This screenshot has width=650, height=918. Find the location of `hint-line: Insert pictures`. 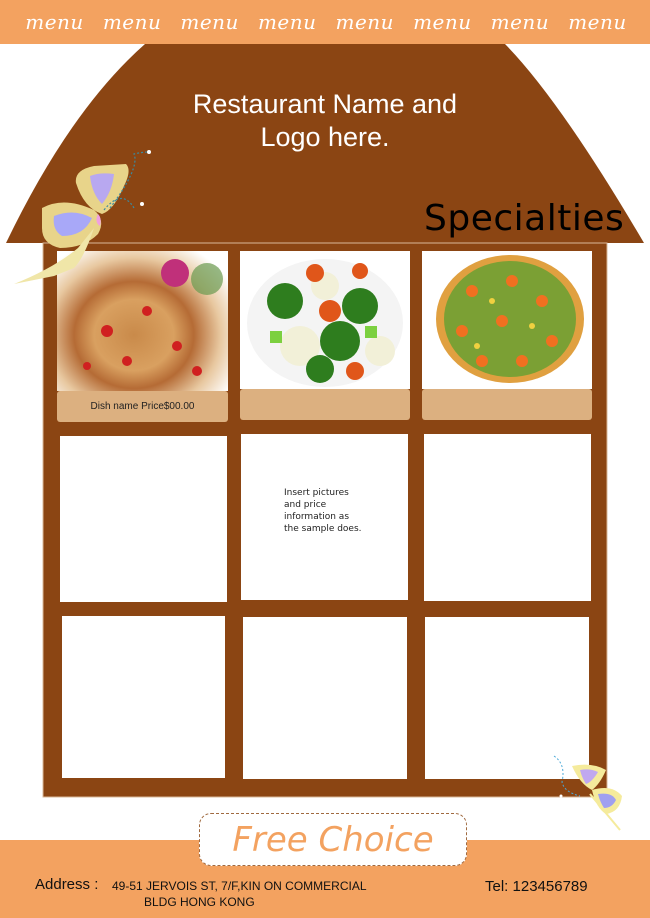

hint-line: Insert pictures is located at coordinates (316, 493).